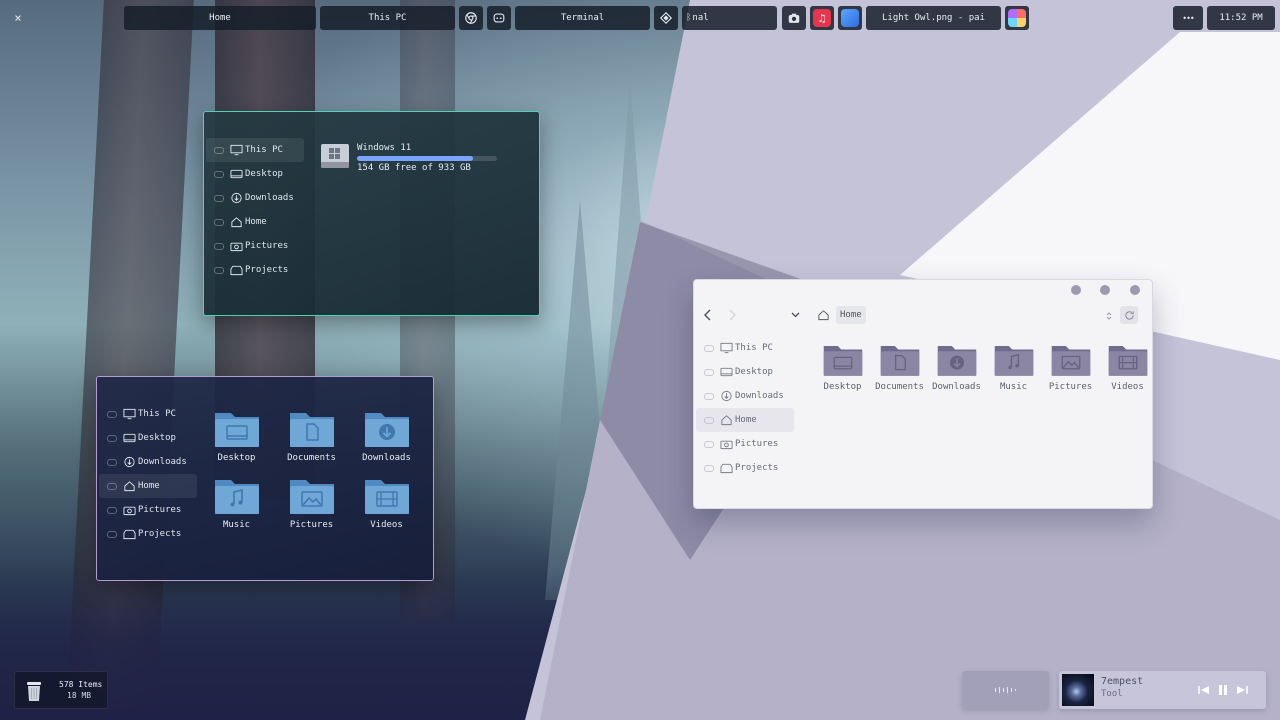  I want to click on folder-label: Videos, so click(1127, 387).